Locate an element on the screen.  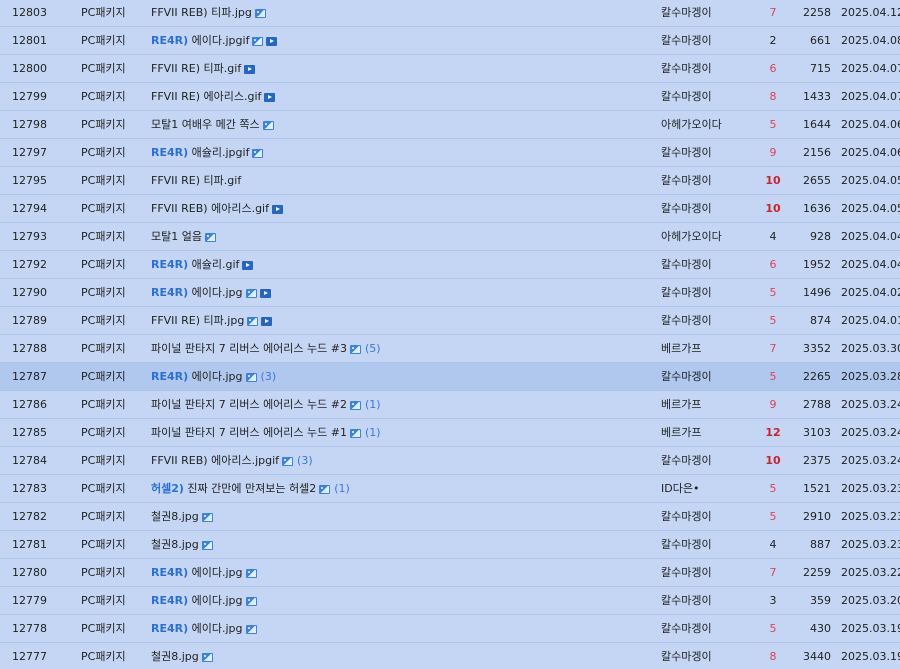
post-title-link: FFVII REB) 티파.jpg is located at coordinates (208, 13).